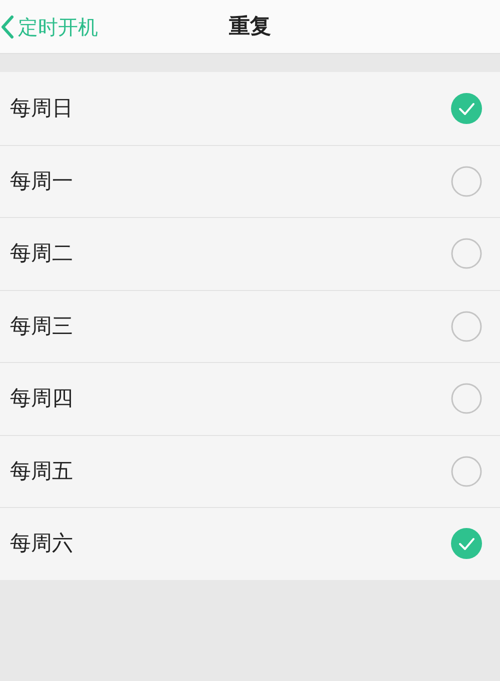 Image resolution: width=500 pixels, height=681 pixels. Describe the element at coordinates (250, 26) in the screenshot. I see `page-title: 重复` at that location.